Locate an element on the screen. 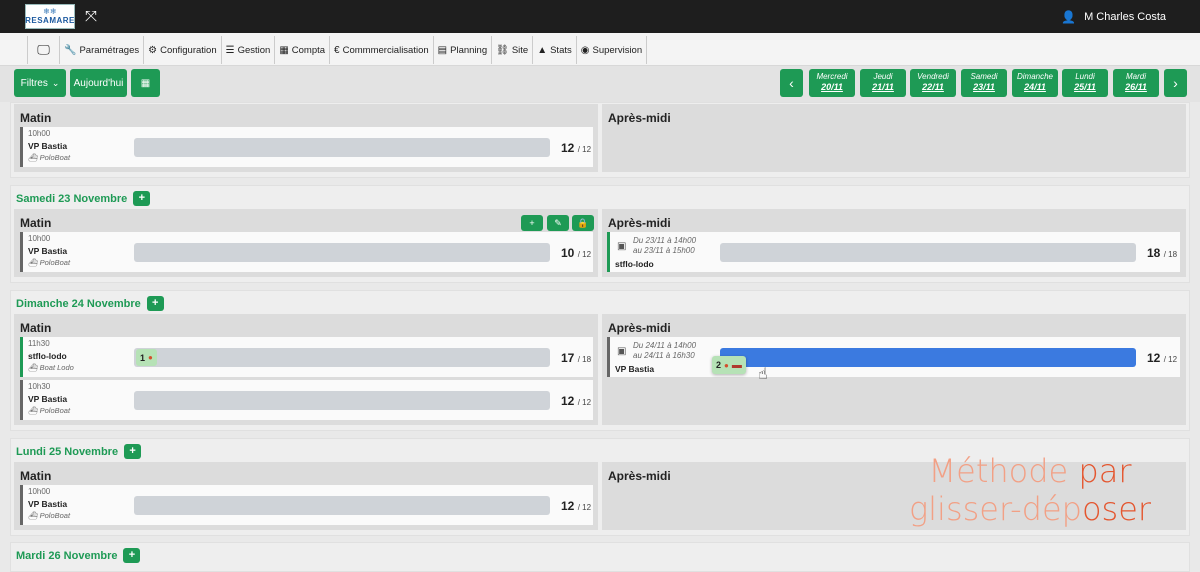 The height and width of the screenshot is (572, 1200). day-title-text: Mardi 26 Novembre is located at coordinates (67, 555).